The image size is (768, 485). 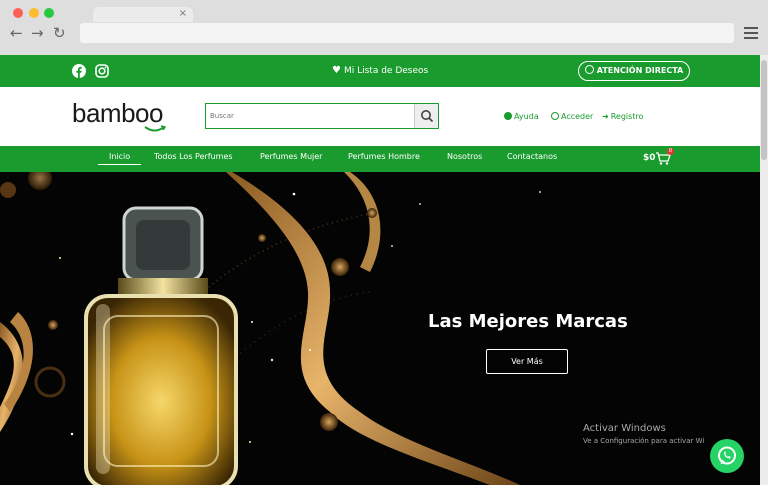 I want to click on browser-chrome: × ← → ↻, so click(x=384, y=27).